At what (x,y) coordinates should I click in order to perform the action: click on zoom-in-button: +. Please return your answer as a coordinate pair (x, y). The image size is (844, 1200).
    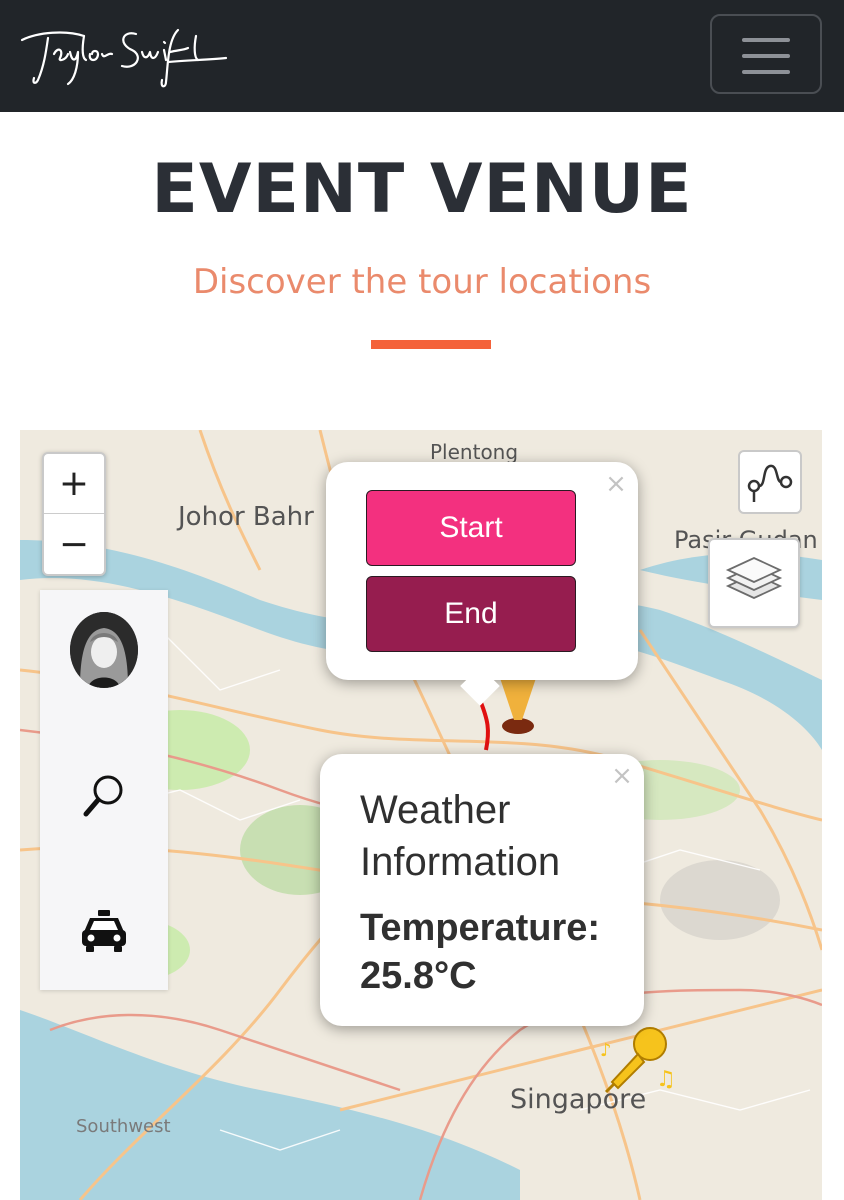
    Looking at the image, I should click on (74, 484).